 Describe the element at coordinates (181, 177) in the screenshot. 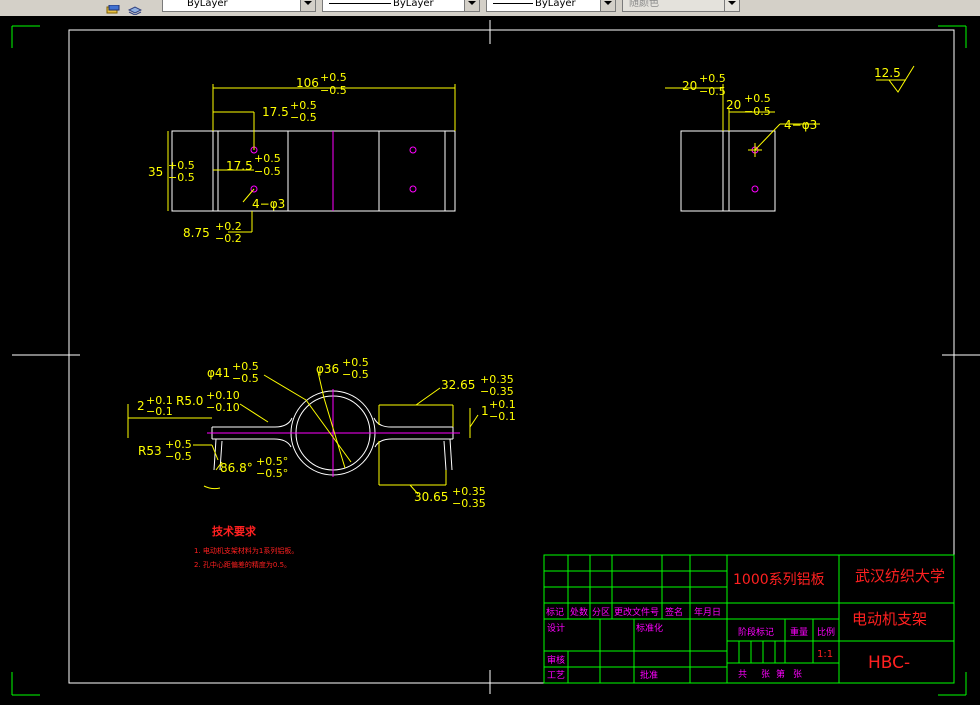

I see `dim-height-tol-lower: −0.5` at that location.